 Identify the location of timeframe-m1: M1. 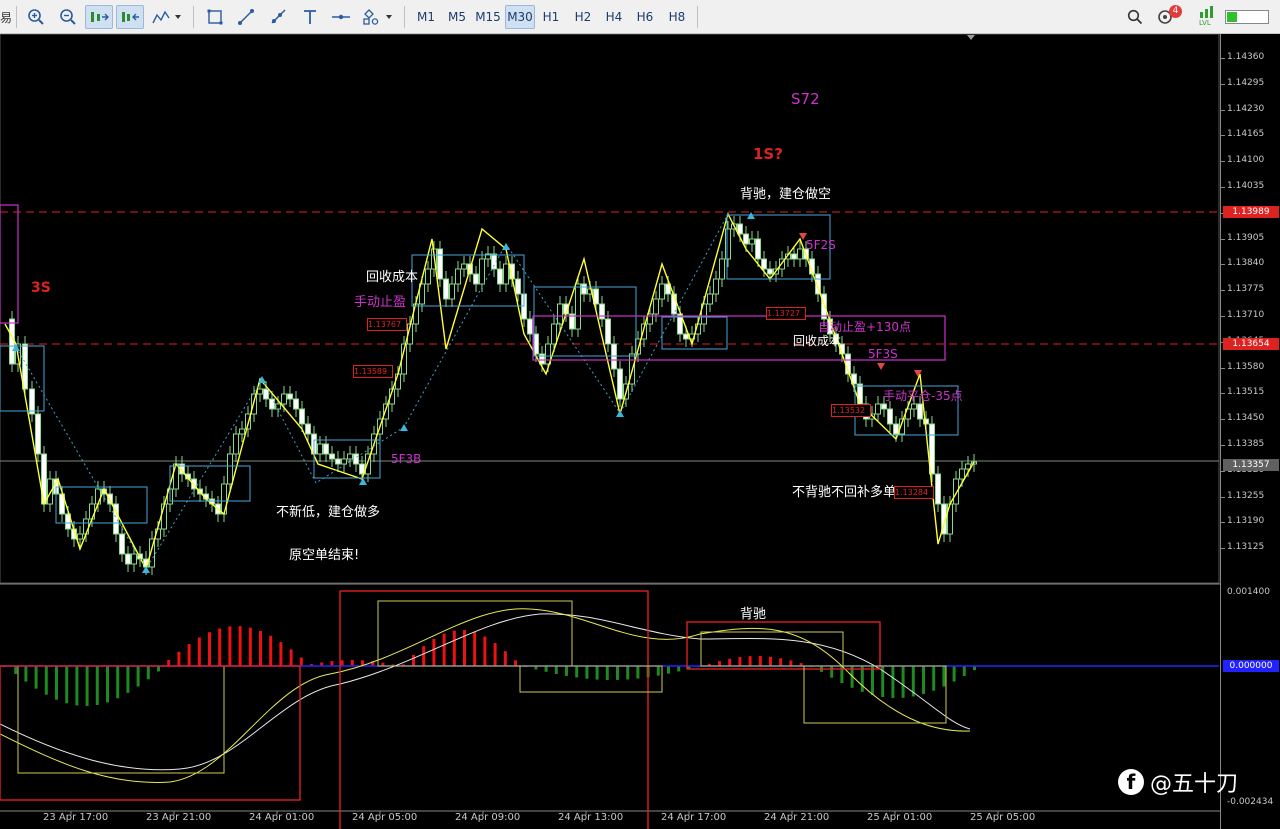
(426, 17).